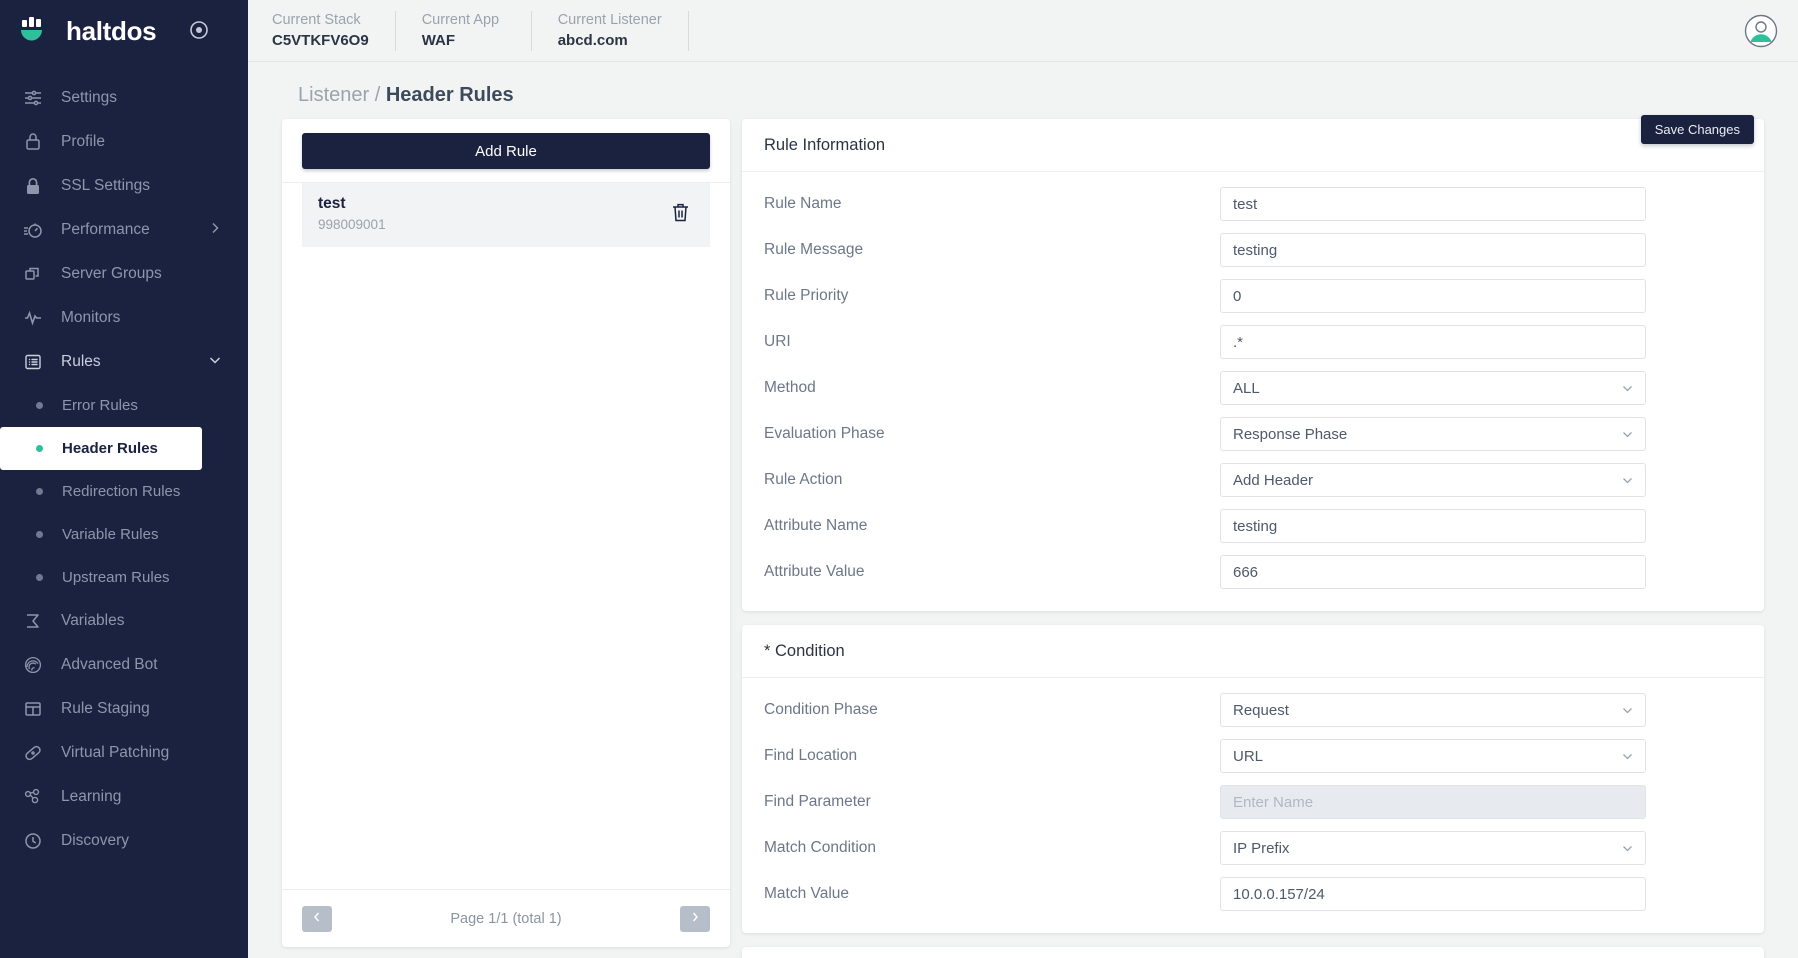 The width and height of the screenshot is (1798, 958). What do you see at coordinates (1697, 129) in the screenshot?
I see `save-changes-button: Save Changes` at bounding box center [1697, 129].